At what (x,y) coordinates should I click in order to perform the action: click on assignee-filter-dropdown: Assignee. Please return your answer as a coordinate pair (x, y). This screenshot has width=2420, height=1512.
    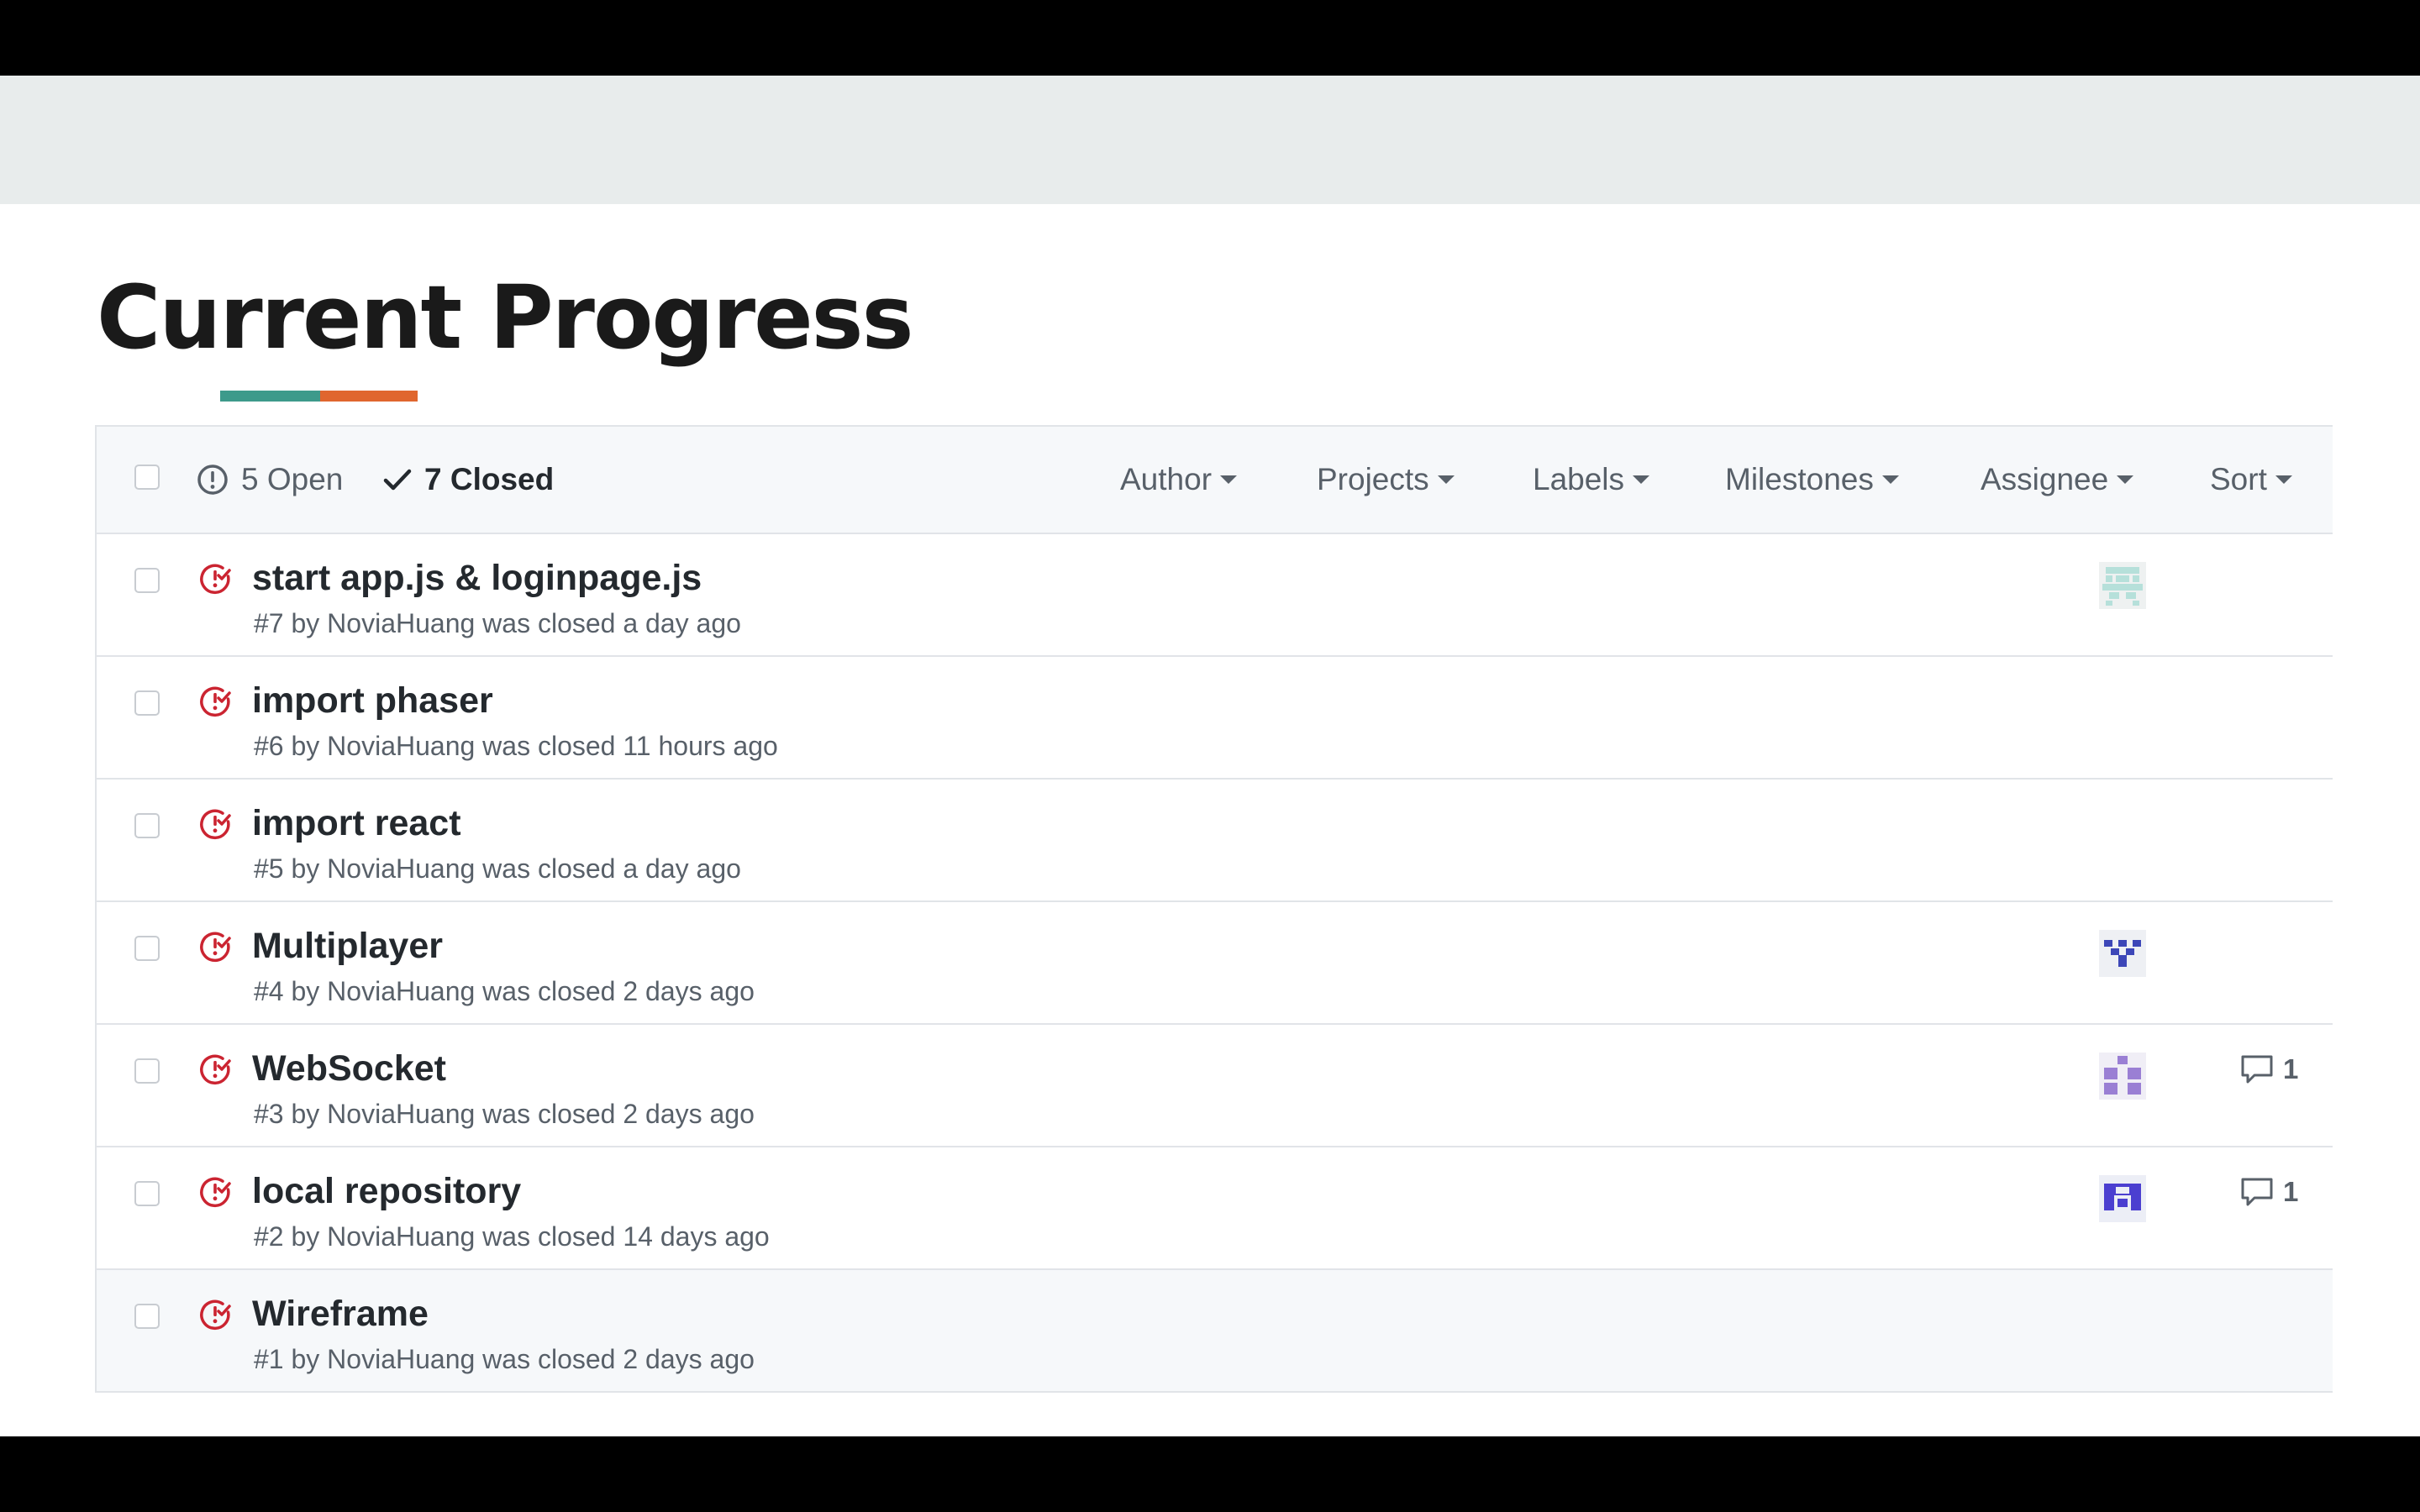
    Looking at the image, I should click on (2057, 479).